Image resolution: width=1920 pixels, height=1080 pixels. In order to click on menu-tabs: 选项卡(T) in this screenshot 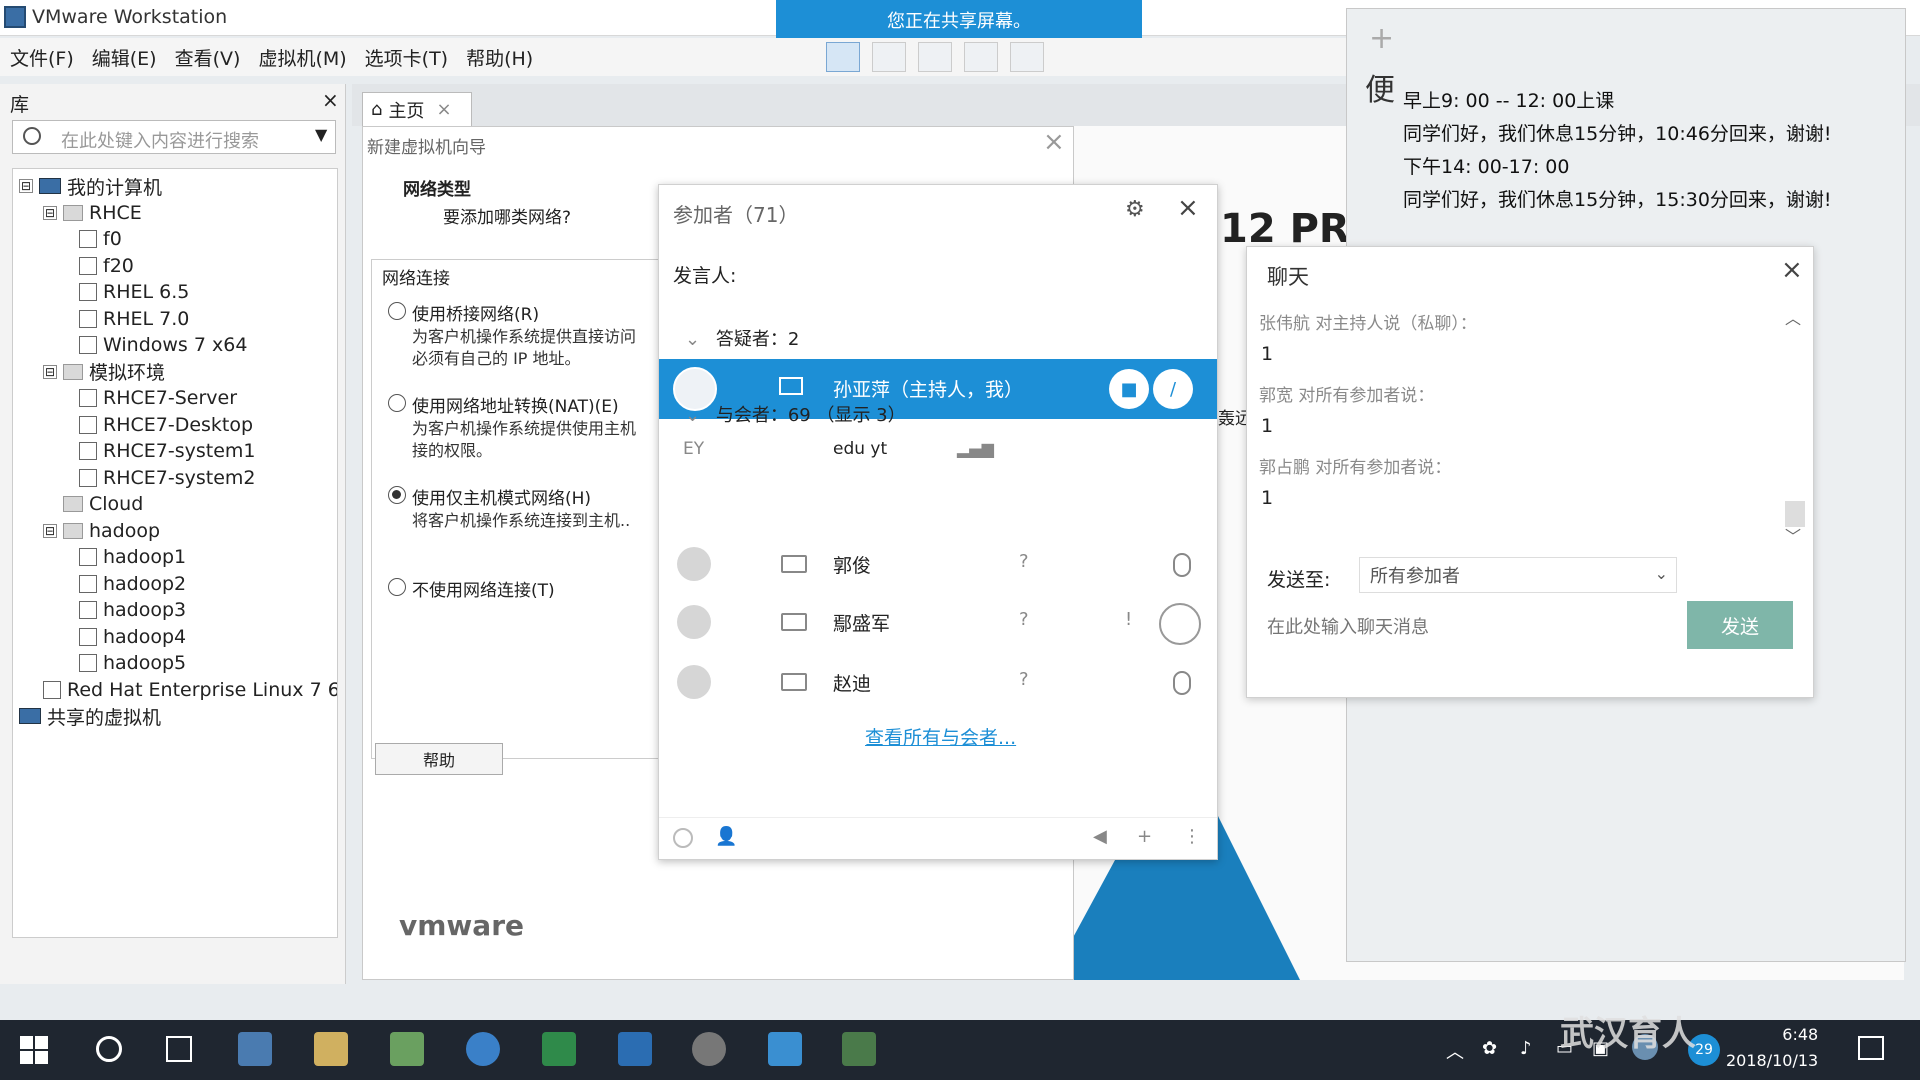, I will do `click(406, 57)`.